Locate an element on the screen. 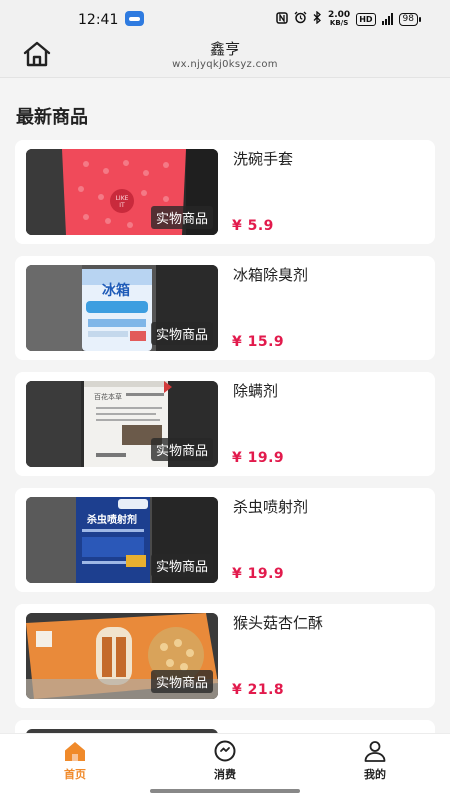 The height and width of the screenshot is (800, 450). product-name: 冰箱除臭剂 is located at coordinates (271, 275).